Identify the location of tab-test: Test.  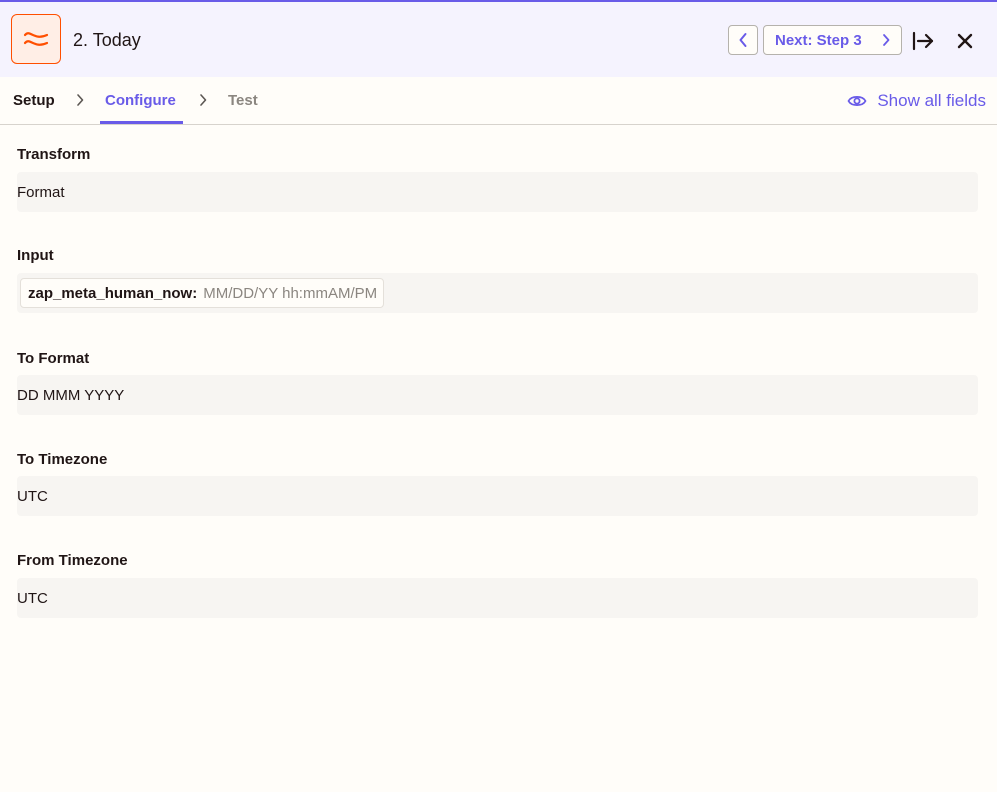
(243, 101).